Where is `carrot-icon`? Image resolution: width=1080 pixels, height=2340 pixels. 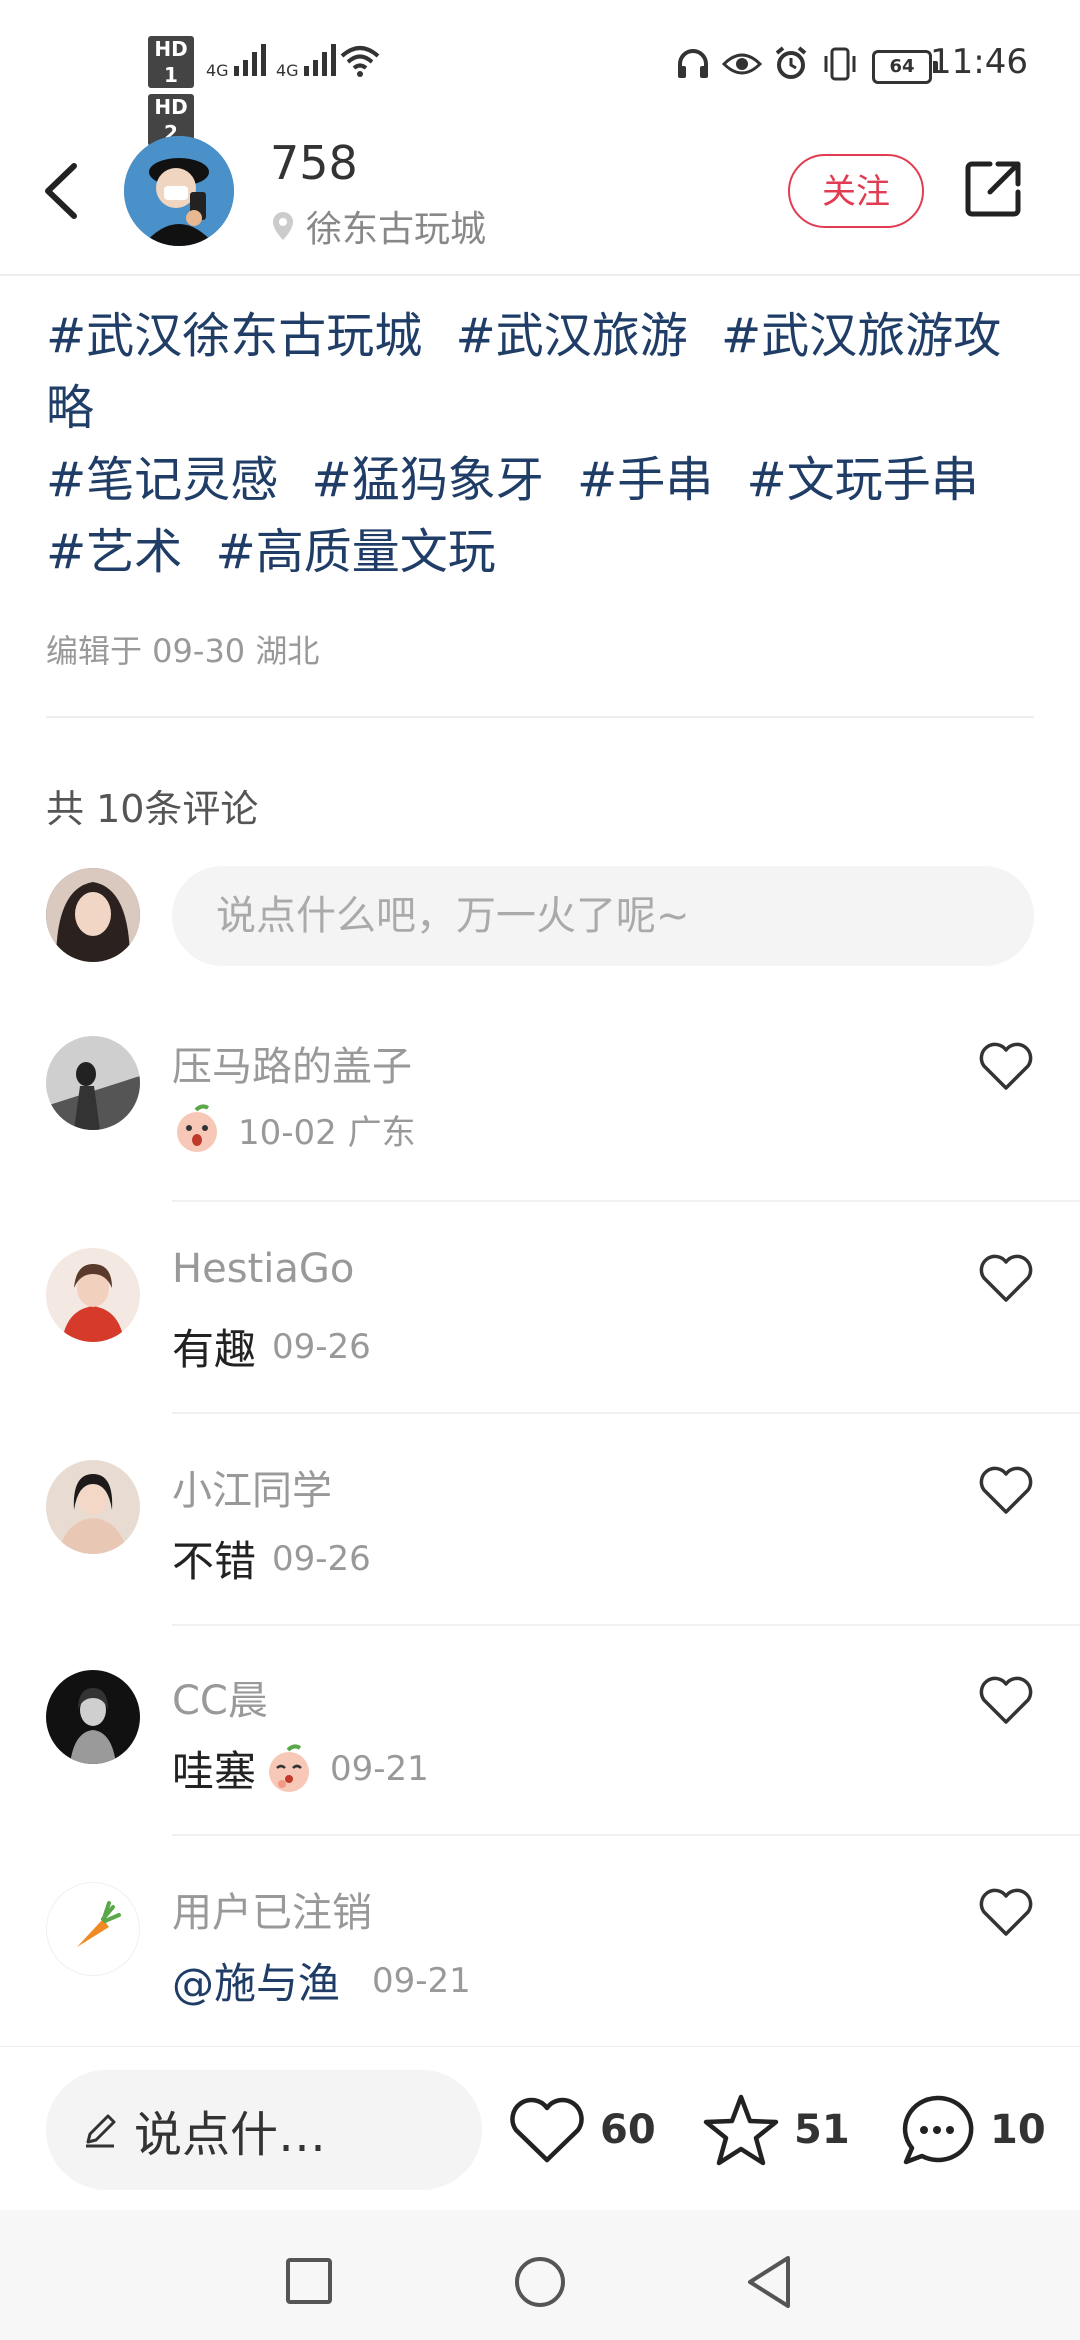
carrot-icon is located at coordinates (99, 1924).